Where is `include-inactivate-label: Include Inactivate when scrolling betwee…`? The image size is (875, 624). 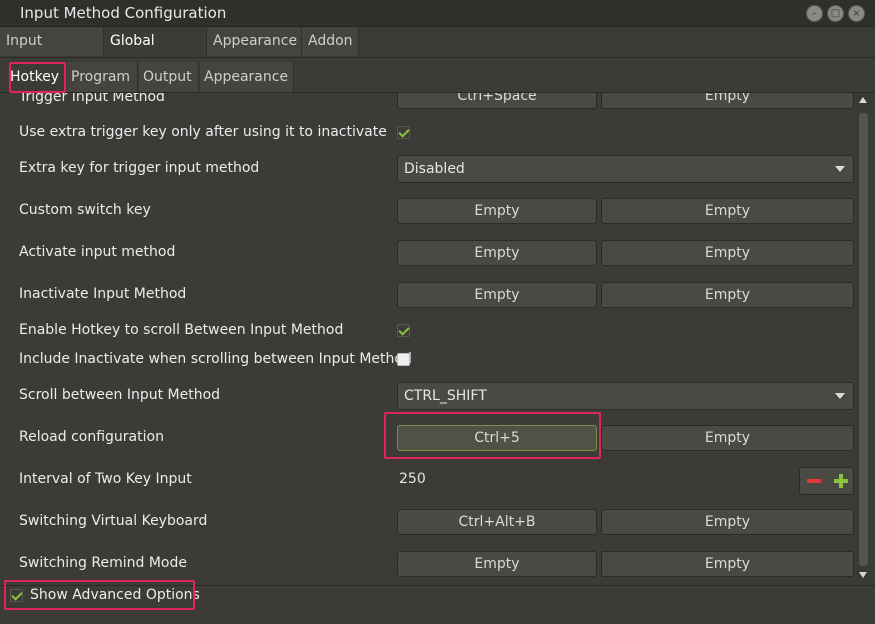 include-inactivate-label: Include Inactivate when scrolling betwee… is located at coordinates (215, 359).